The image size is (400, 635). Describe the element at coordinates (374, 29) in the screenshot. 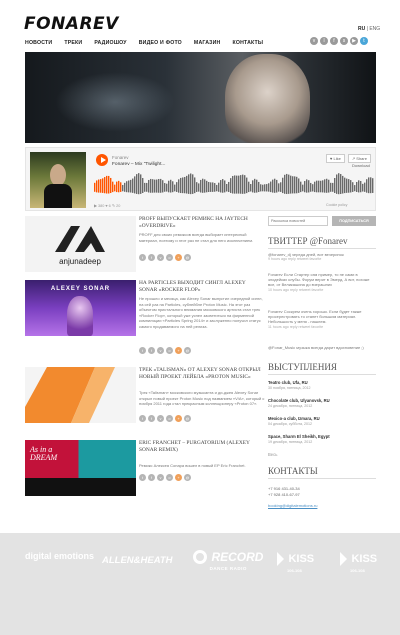

I see `lang-eng-link: ENG` at that location.